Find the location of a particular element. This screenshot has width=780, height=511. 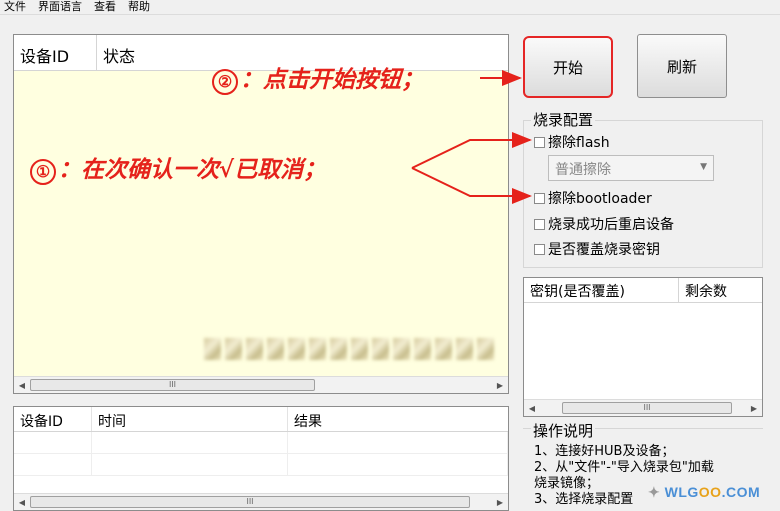

burn-config-title: 烧录配置 is located at coordinates (563, 119).